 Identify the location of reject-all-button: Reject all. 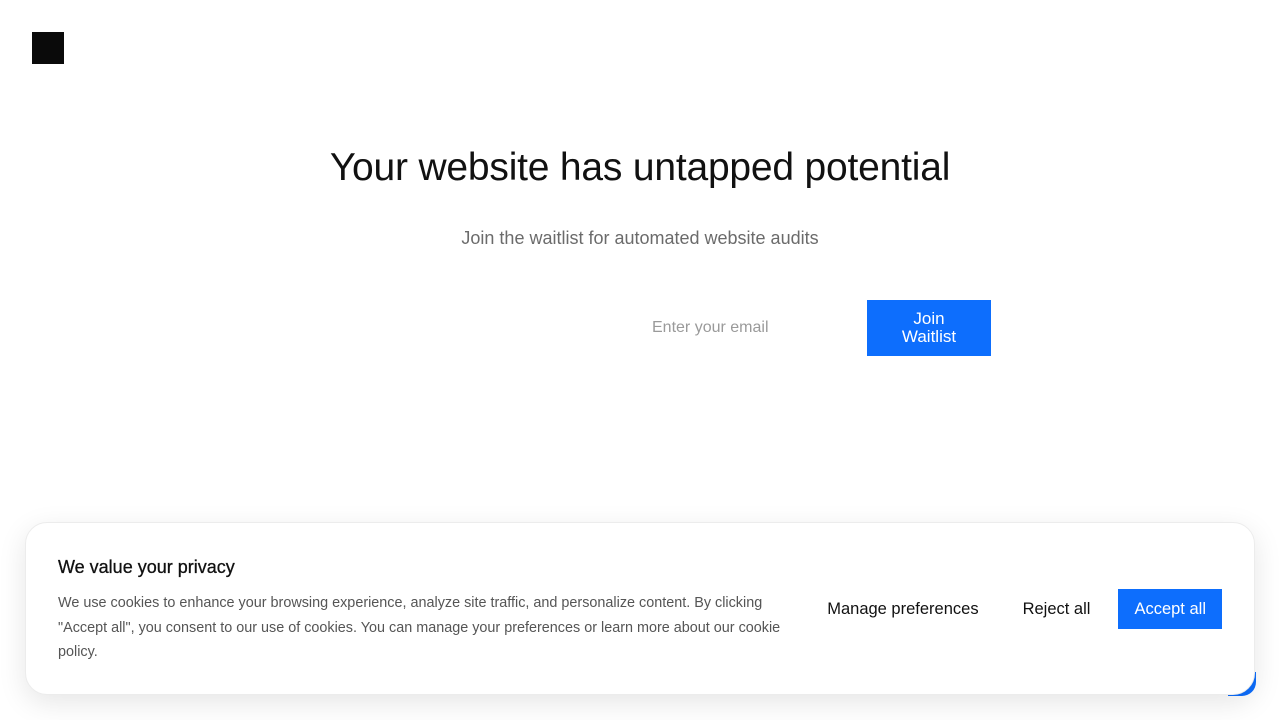
(1057, 609).